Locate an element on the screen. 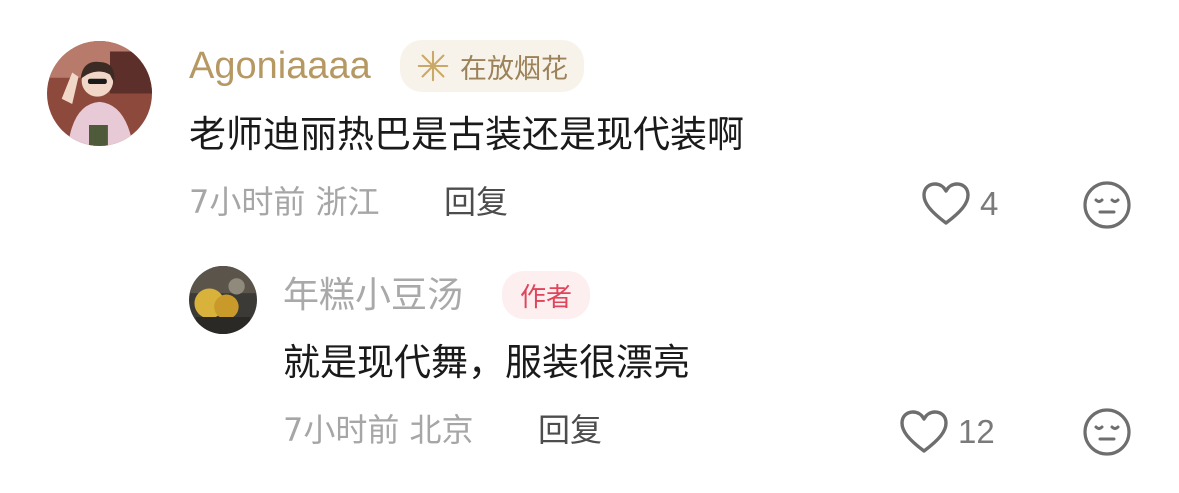  fireworks-badge: 在放烟花 is located at coordinates (492, 66).